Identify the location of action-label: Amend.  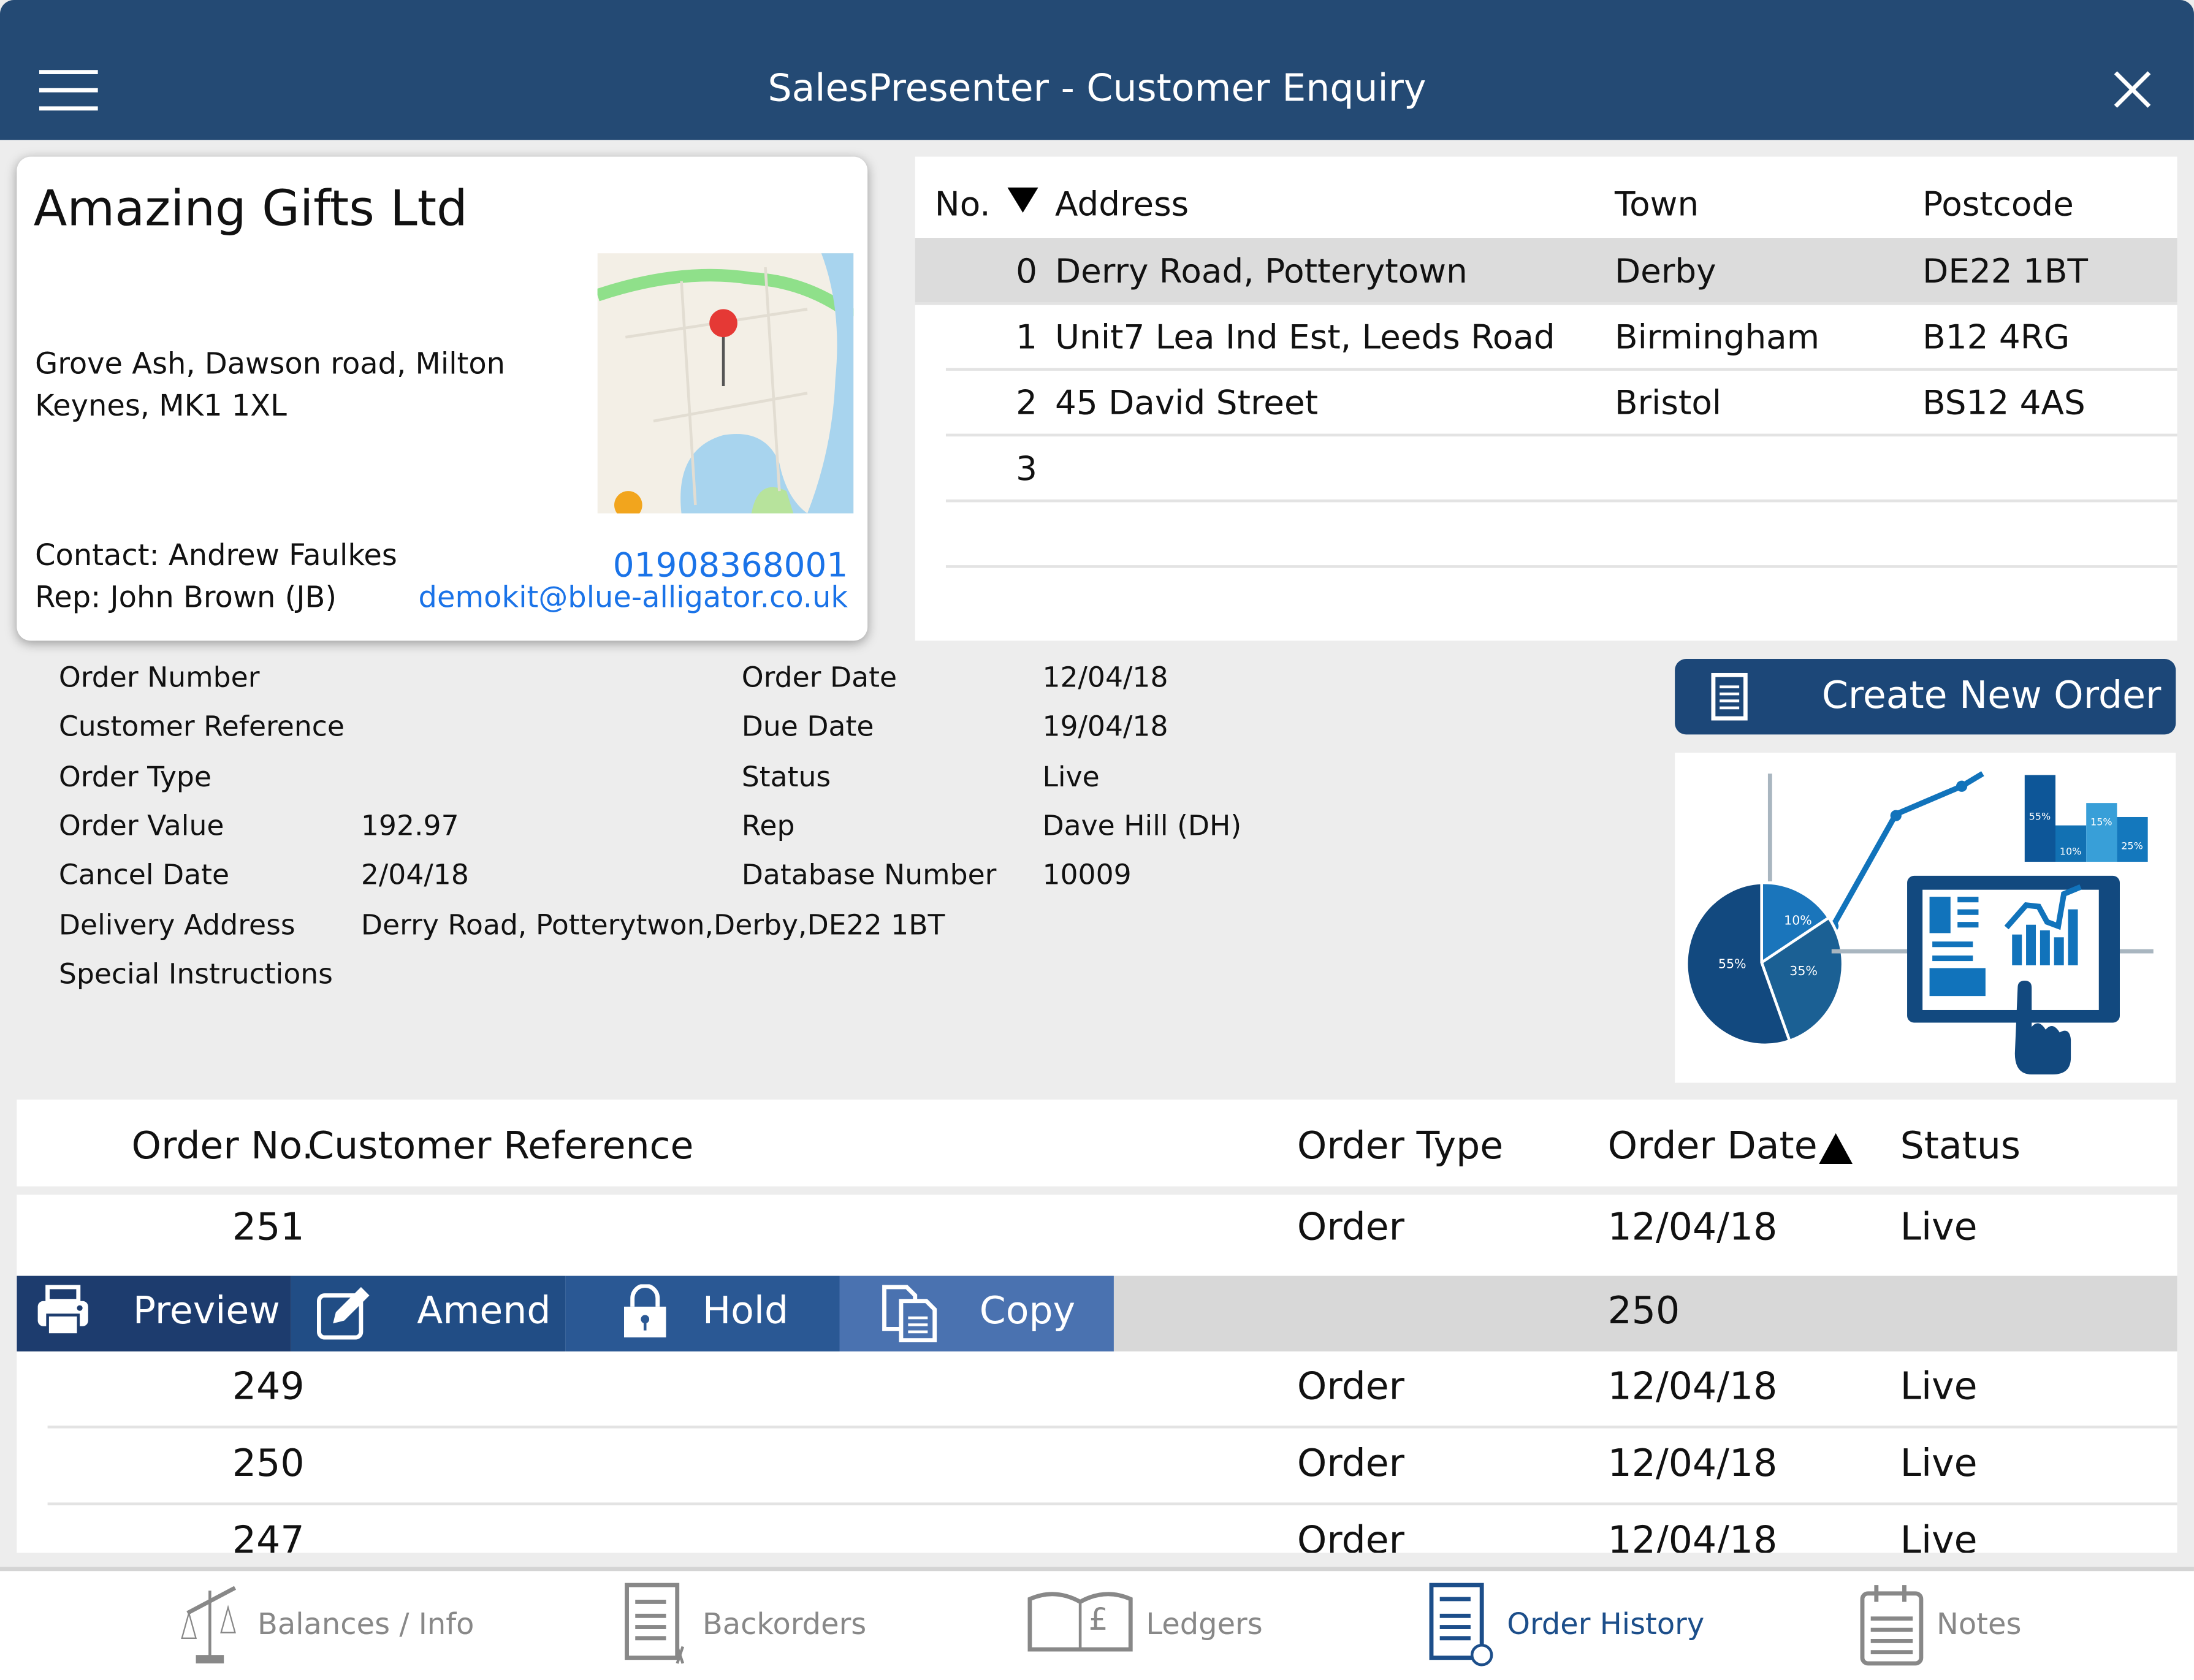
(484, 1312).